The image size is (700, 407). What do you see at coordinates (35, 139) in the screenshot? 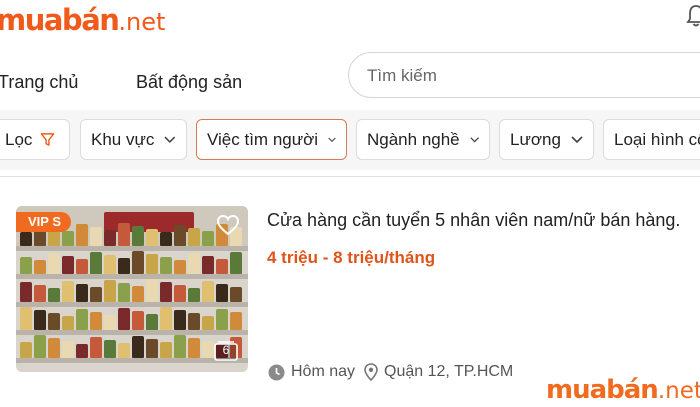
I see `filter-button: Lọc` at bounding box center [35, 139].